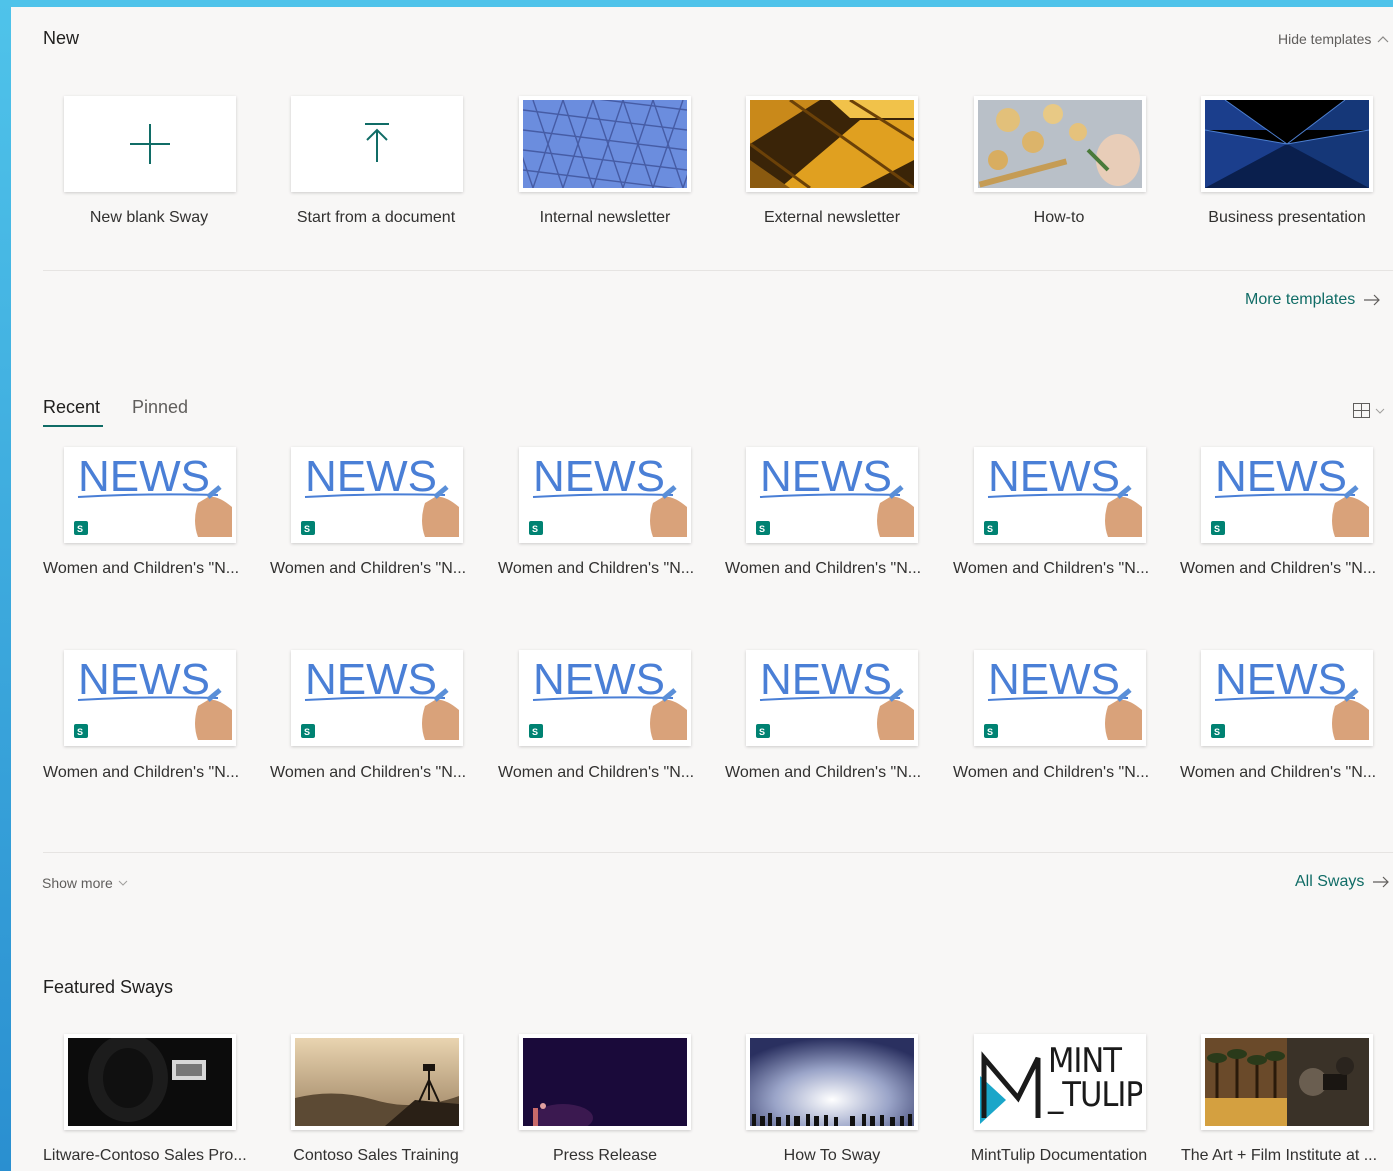  What do you see at coordinates (71, 407) in the screenshot?
I see `tab-recent: Recent` at bounding box center [71, 407].